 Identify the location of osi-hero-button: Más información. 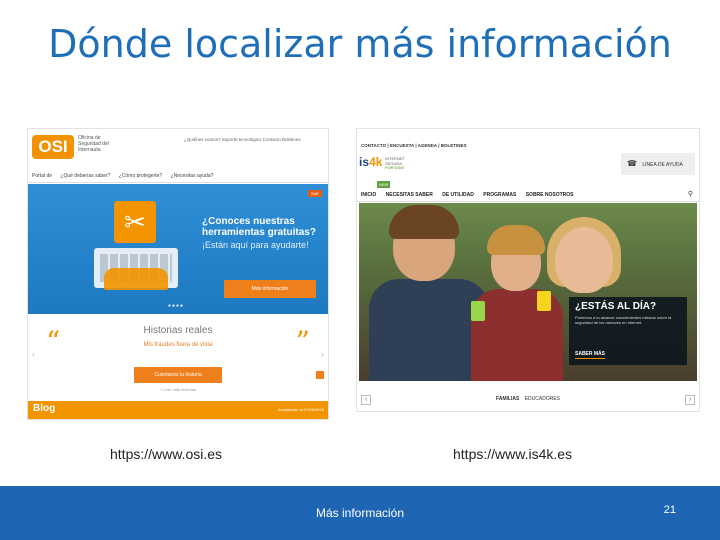
(270, 289).